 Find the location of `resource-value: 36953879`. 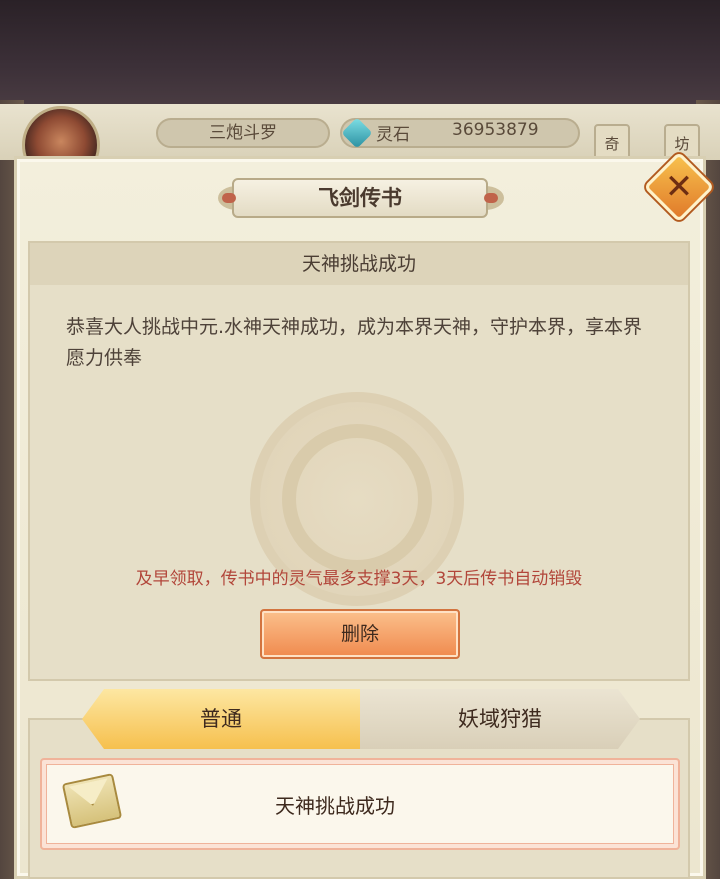

resource-value: 36953879 is located at coordinates (495, 130).